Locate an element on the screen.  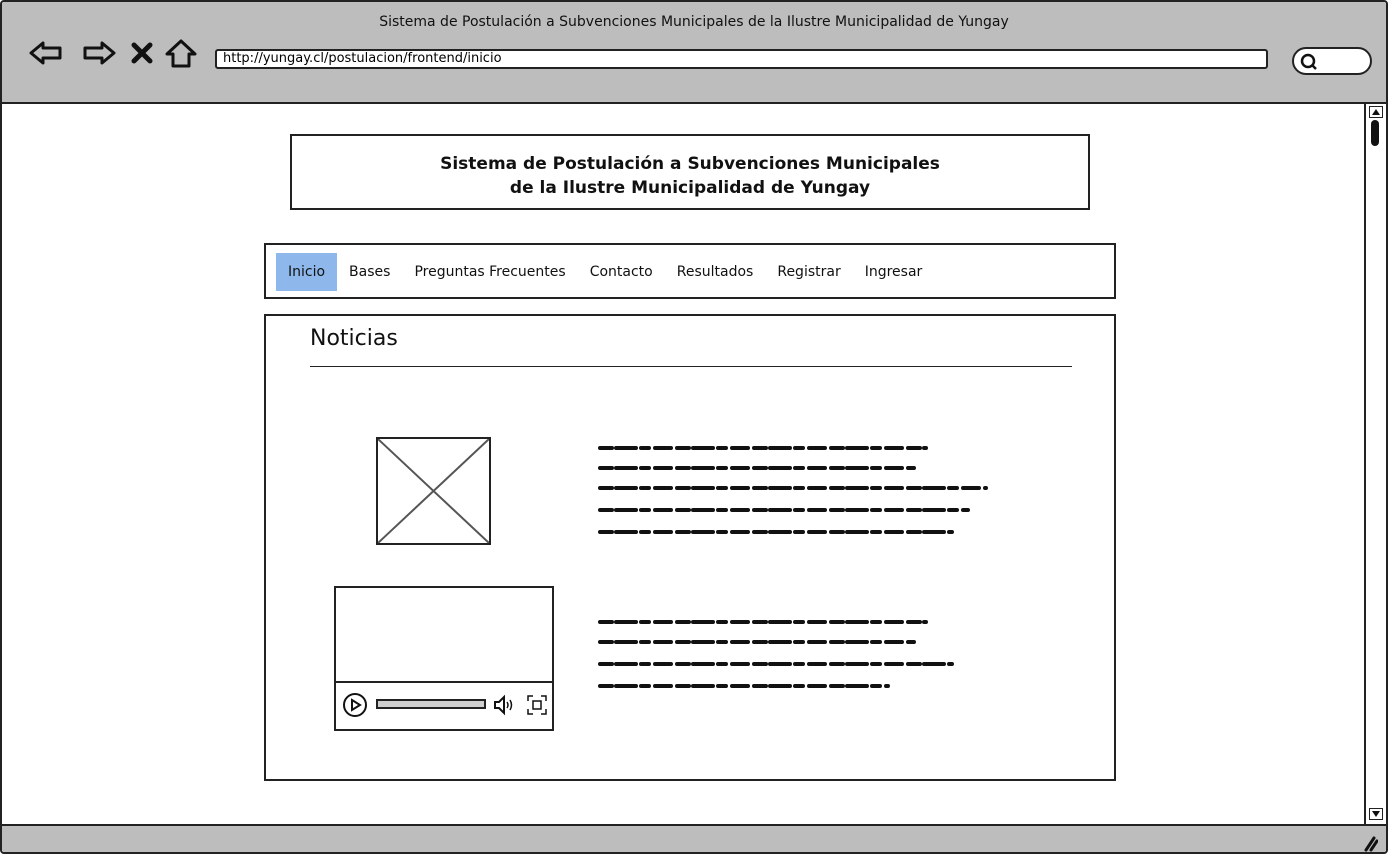
image-placeholder is located at coordinates (433, 491).